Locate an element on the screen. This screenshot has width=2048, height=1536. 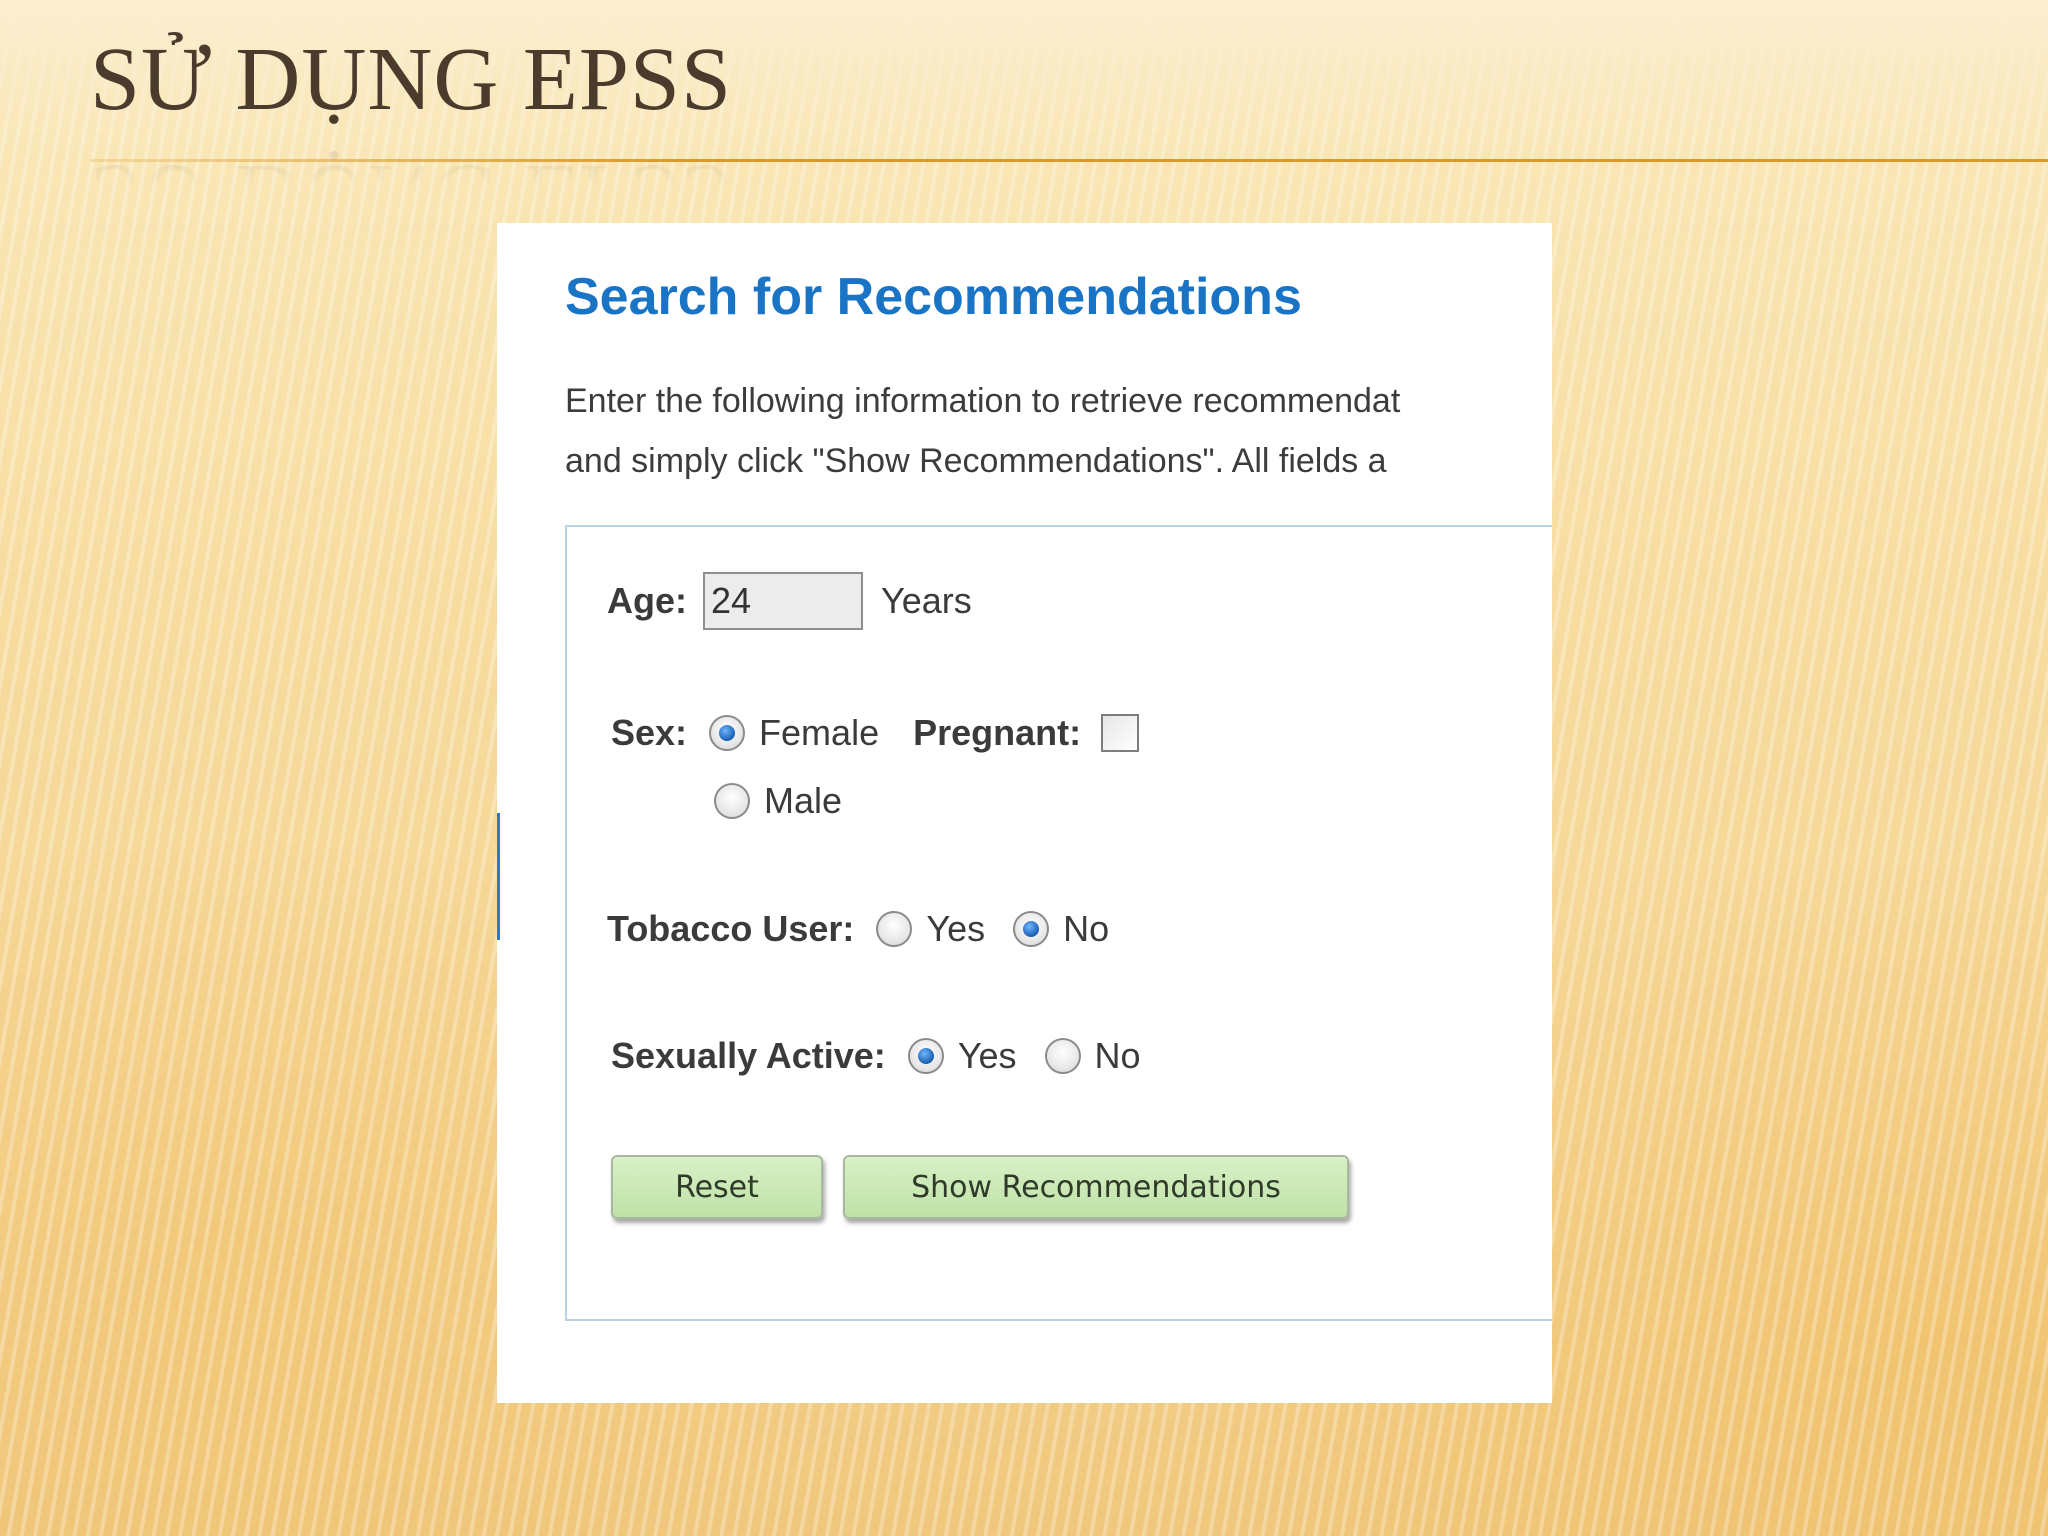
sex-female-label: Female is located at coordinates (819, 732).